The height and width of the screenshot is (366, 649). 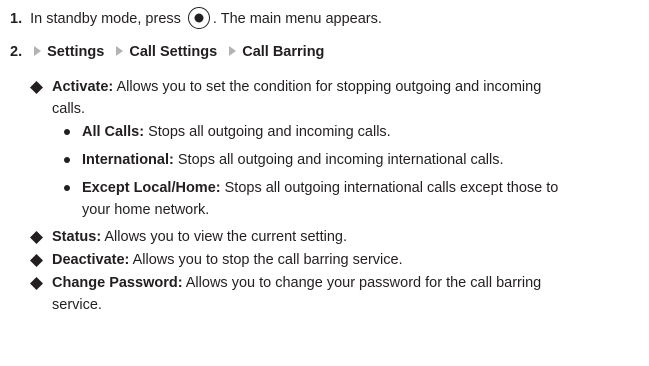 What do you see at coordinates (113, 132) in the screenshot?
I see `subitem-label: All Calls:` at bounding box center [113, 132].